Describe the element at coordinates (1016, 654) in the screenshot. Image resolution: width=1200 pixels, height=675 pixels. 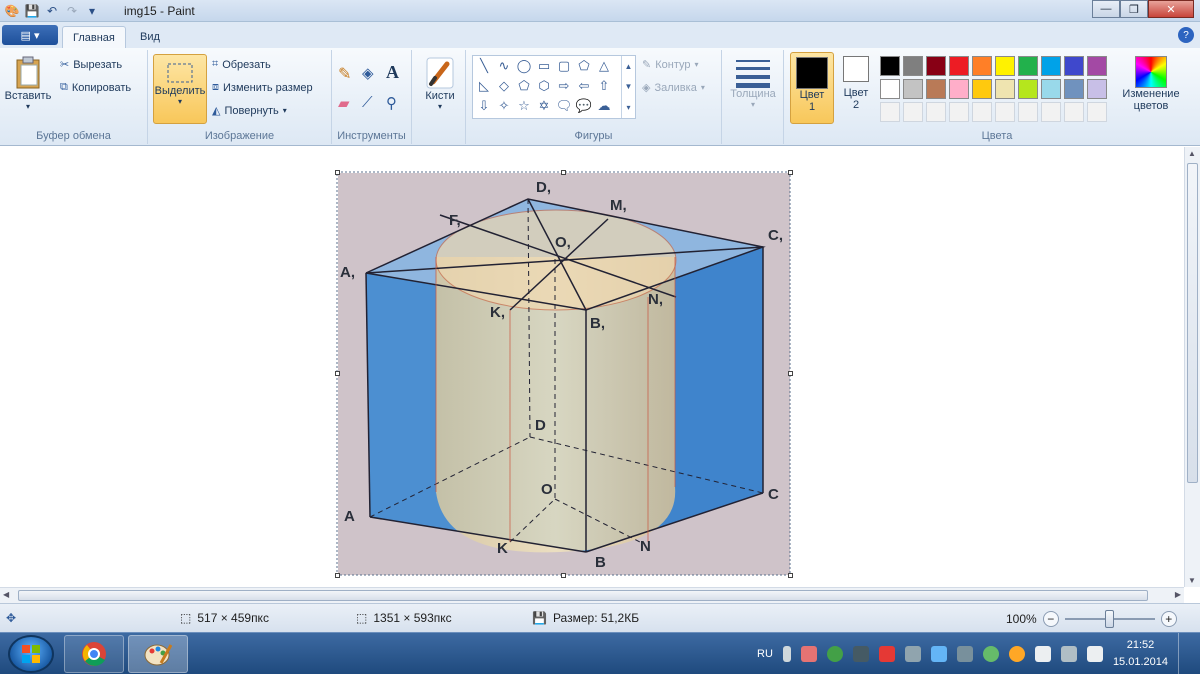
I see `tray-orange-icon` at that location.